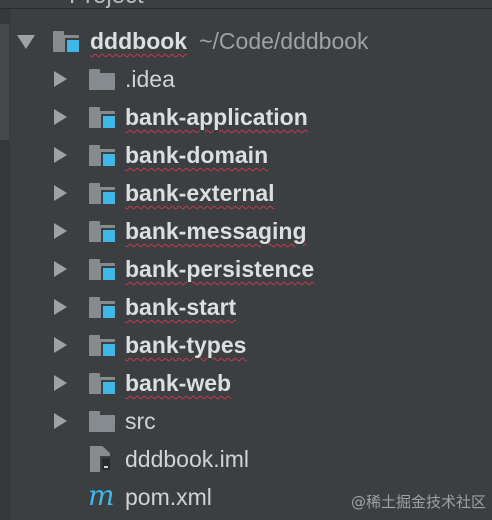 This screenshot has height=520, width=492. I want to click on project-panel-header: Project ▼, so click(246, 4).